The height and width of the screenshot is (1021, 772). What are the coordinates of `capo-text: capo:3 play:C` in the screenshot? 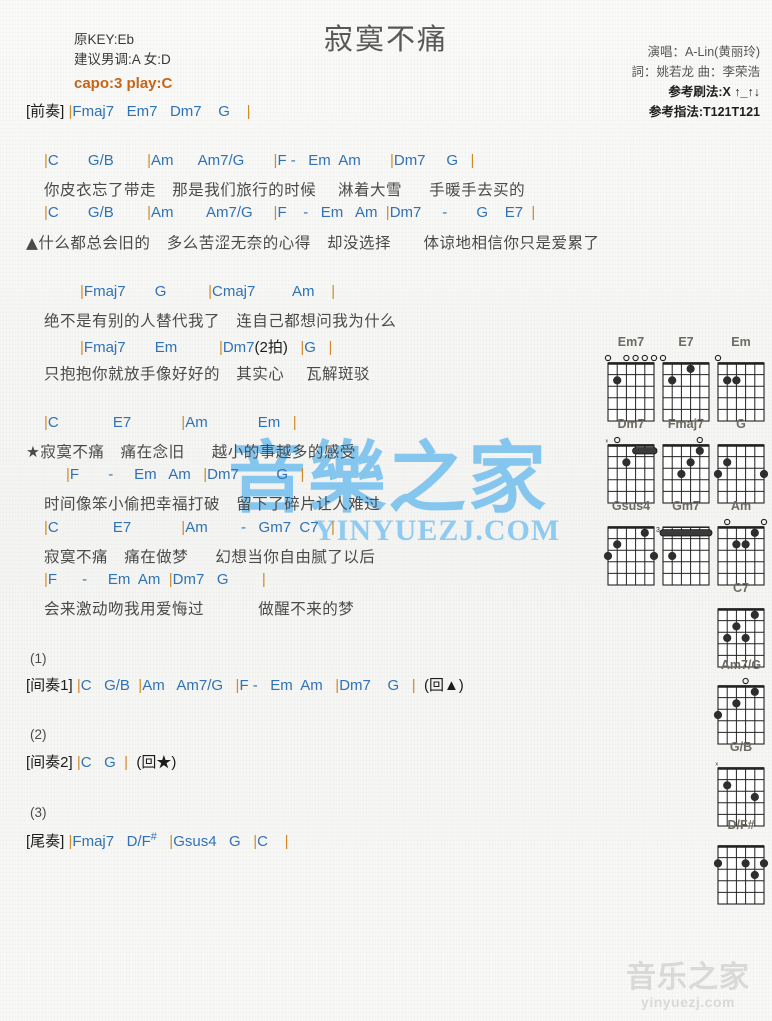 It's located at (123, 83).